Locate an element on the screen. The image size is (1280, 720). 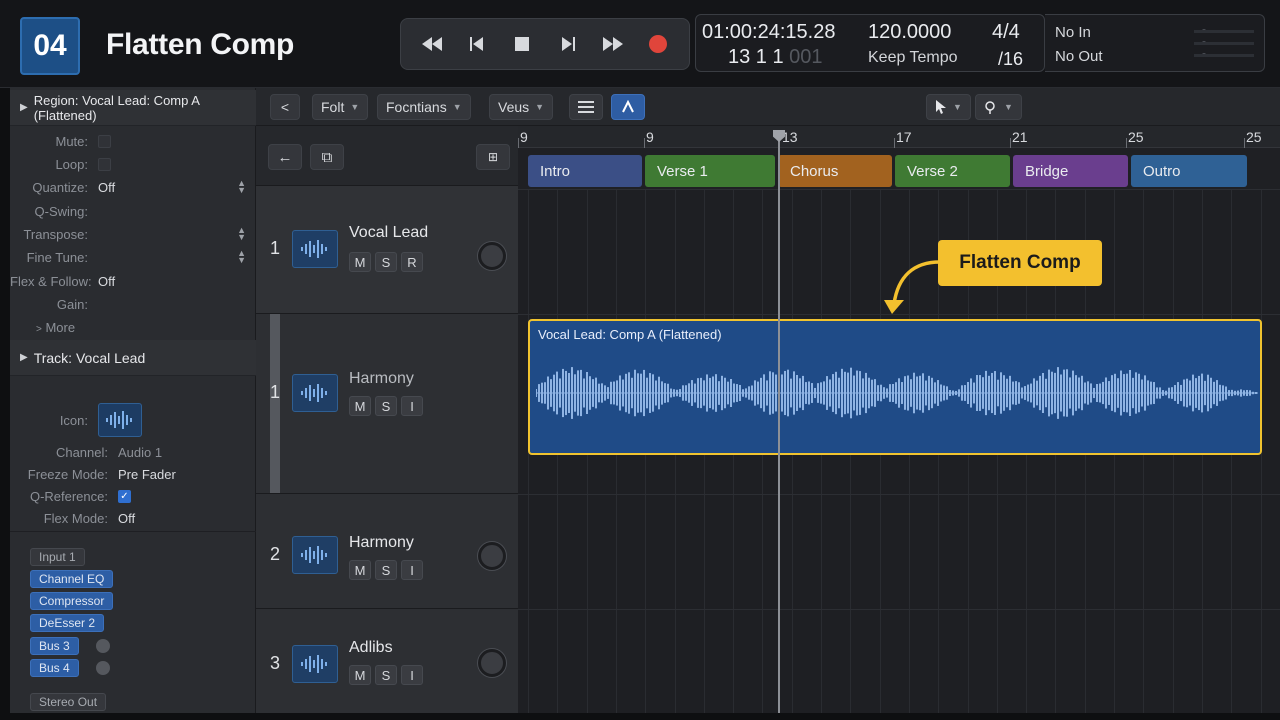
ruler-label: 25 is located at coordinates (1254, 137).